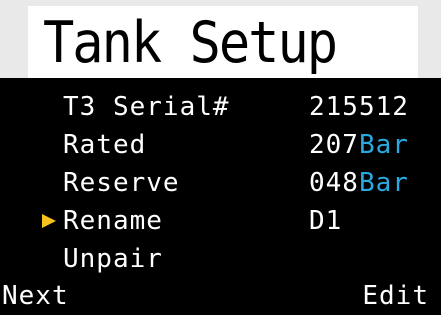  What do you see at coordinates (105, 145) in the screenshot?
I see `menu-item-label: Rated` at bounding box center [105, 145].